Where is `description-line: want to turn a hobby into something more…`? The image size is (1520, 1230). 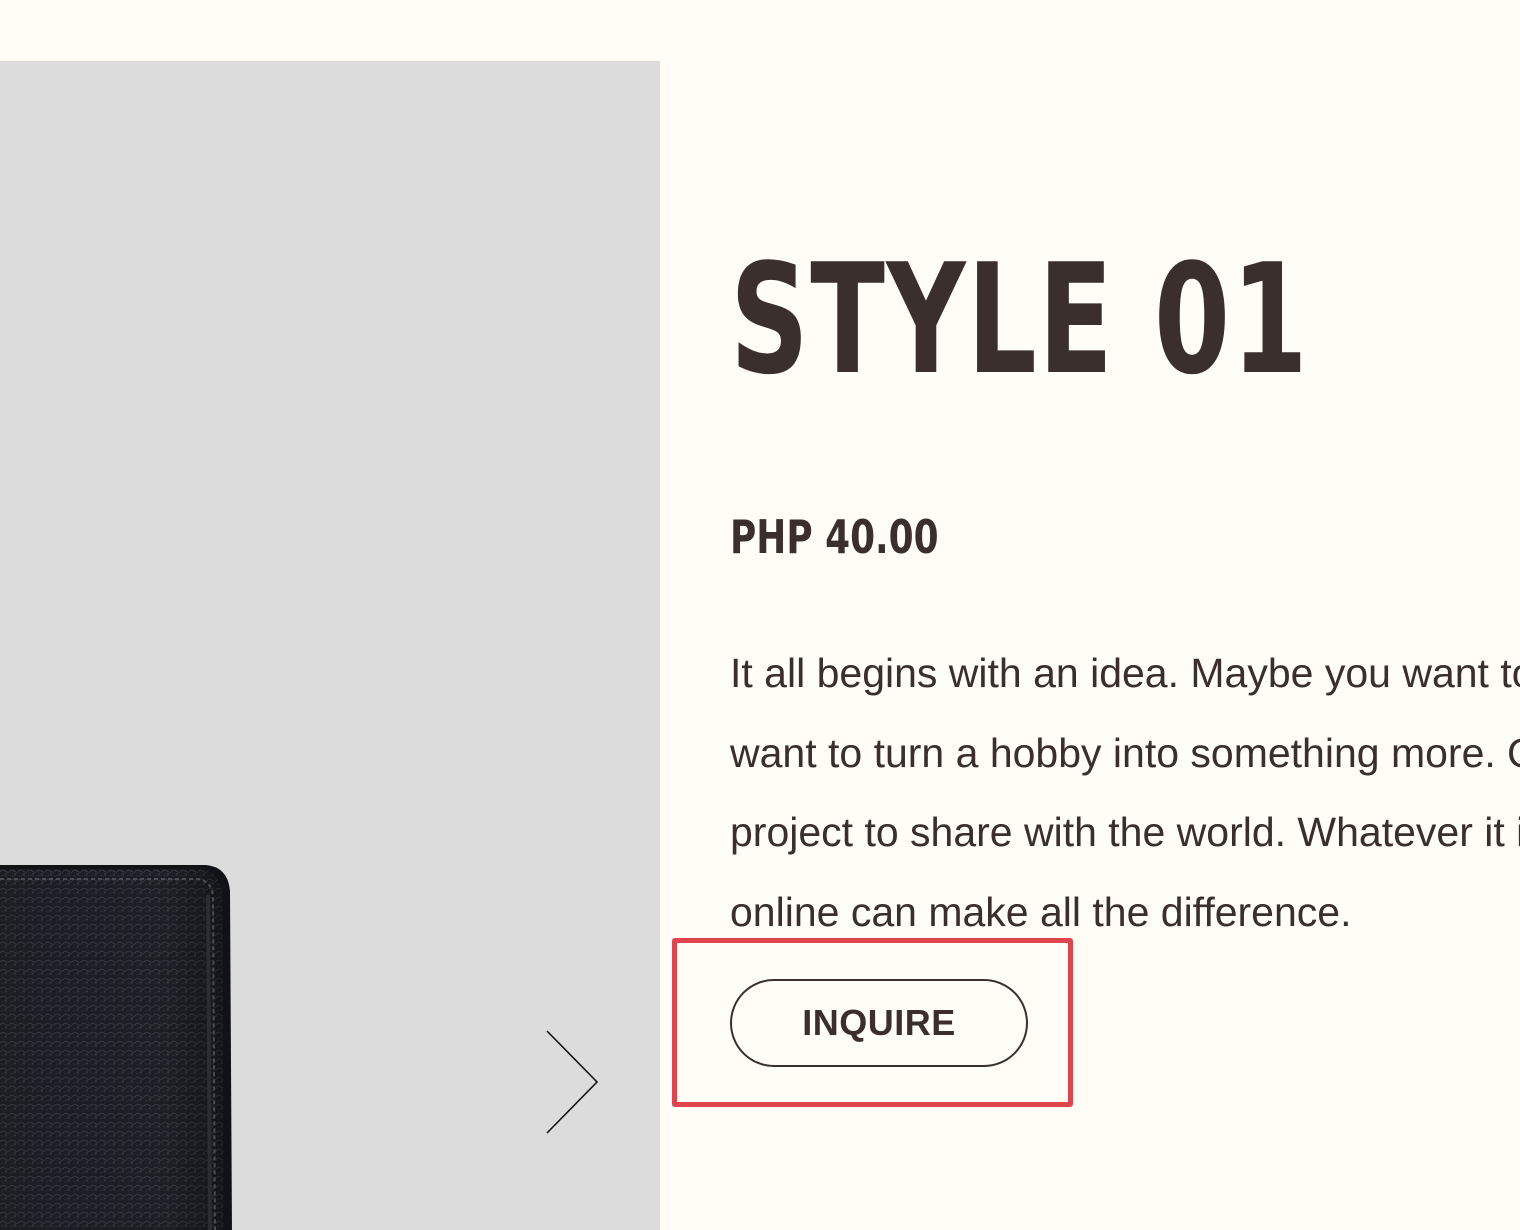
description-line: want to turn a hobby into something more… is located at coordinates (1125, 752).